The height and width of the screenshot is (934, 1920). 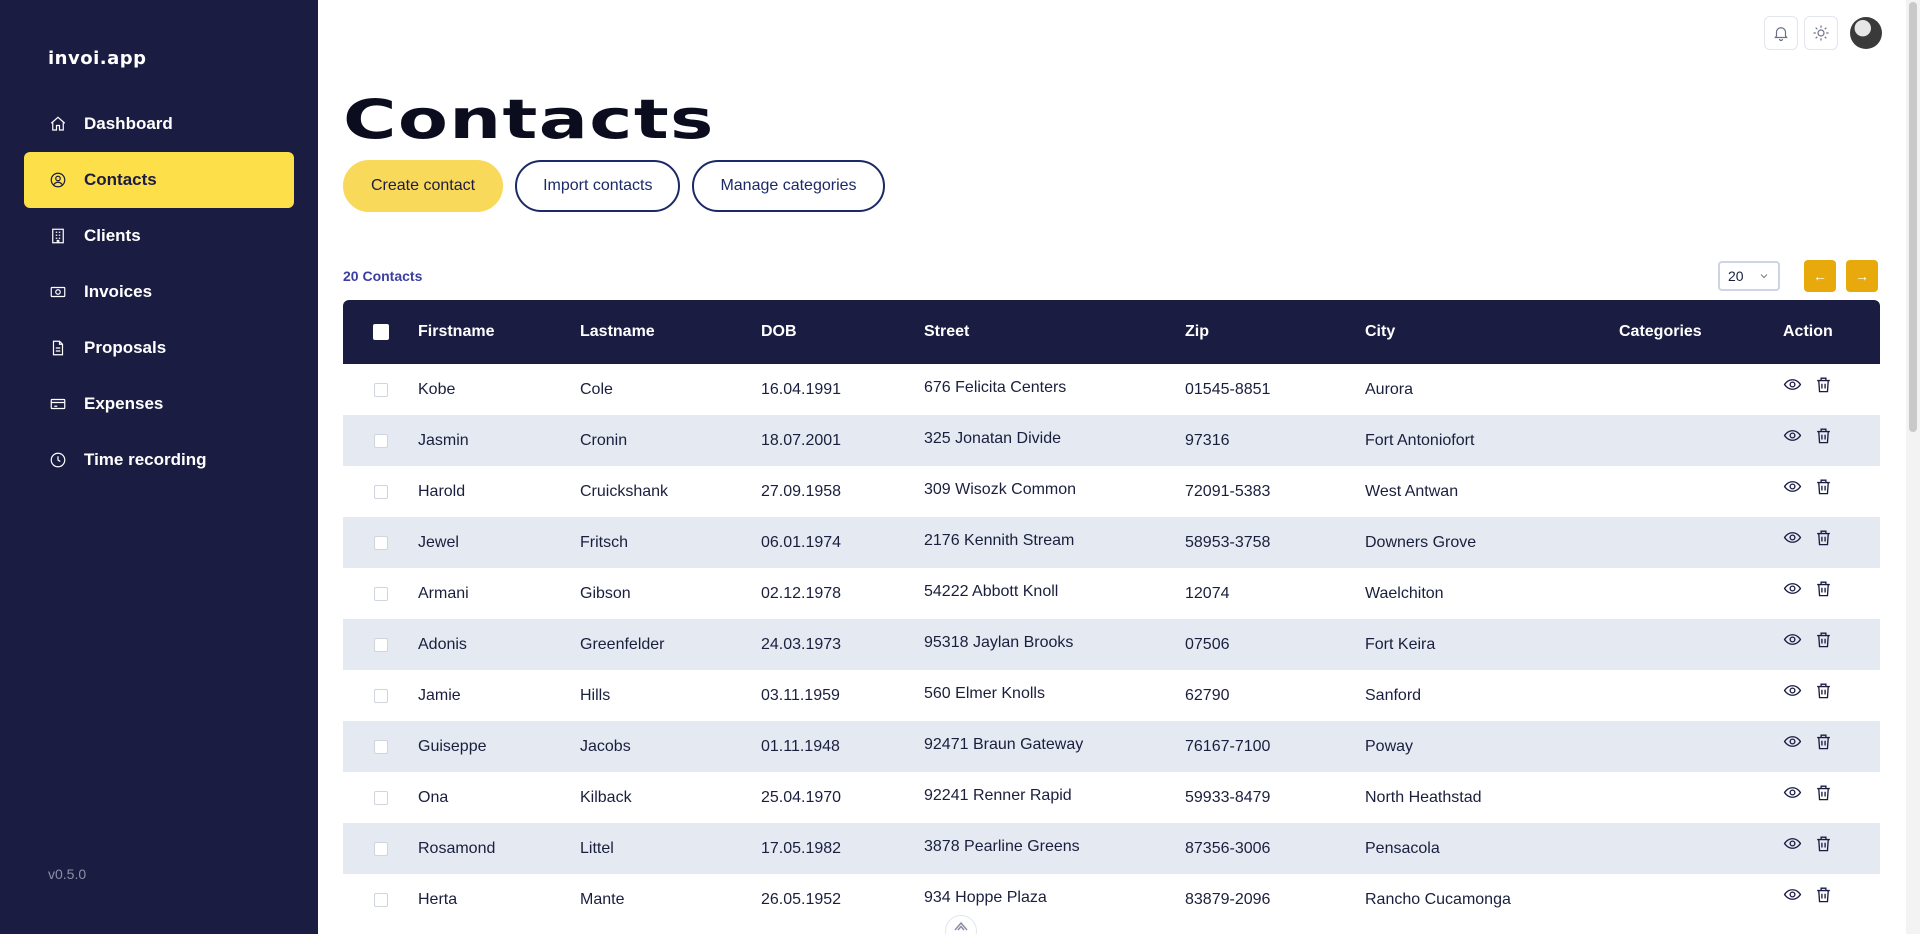 I want to click on firstname-cell: Rosamond, so click(x=457, y=848).